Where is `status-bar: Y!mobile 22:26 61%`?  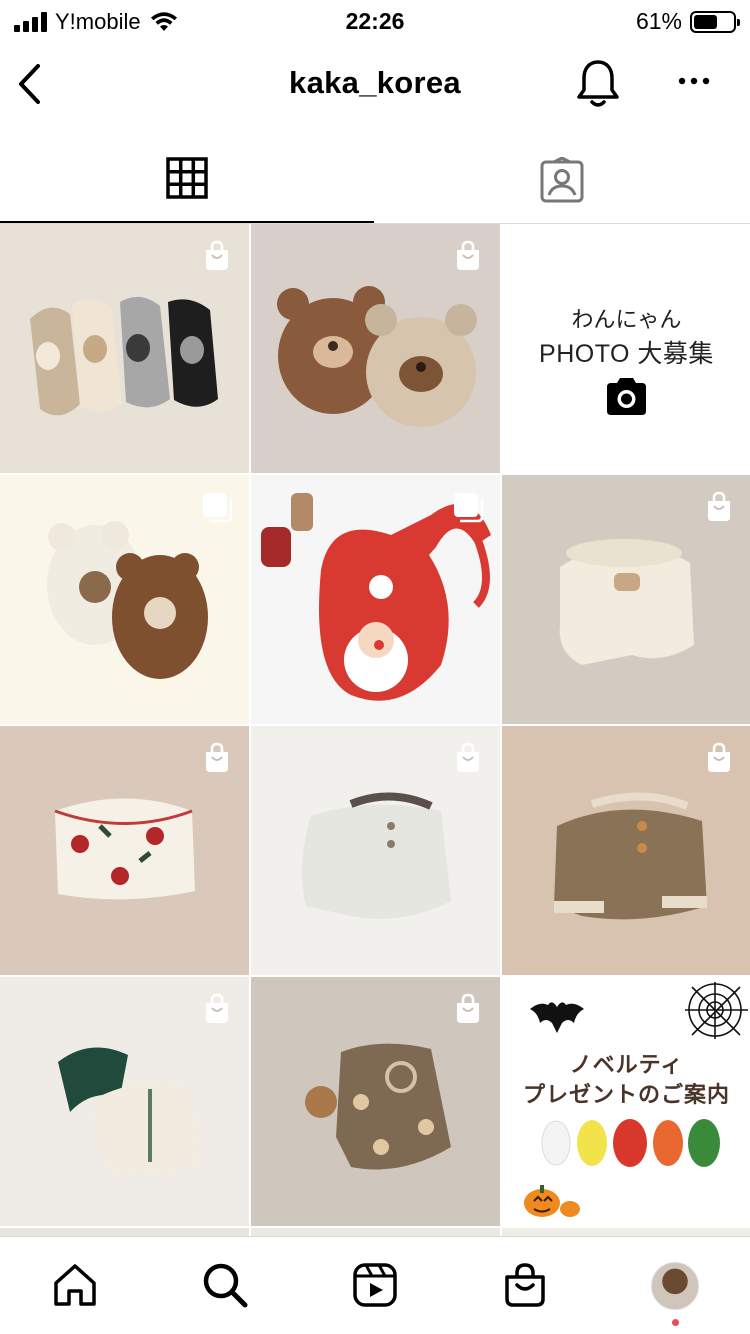
status-bar: Y!mobile 22:26 61% is located at coordinates (375, 21).